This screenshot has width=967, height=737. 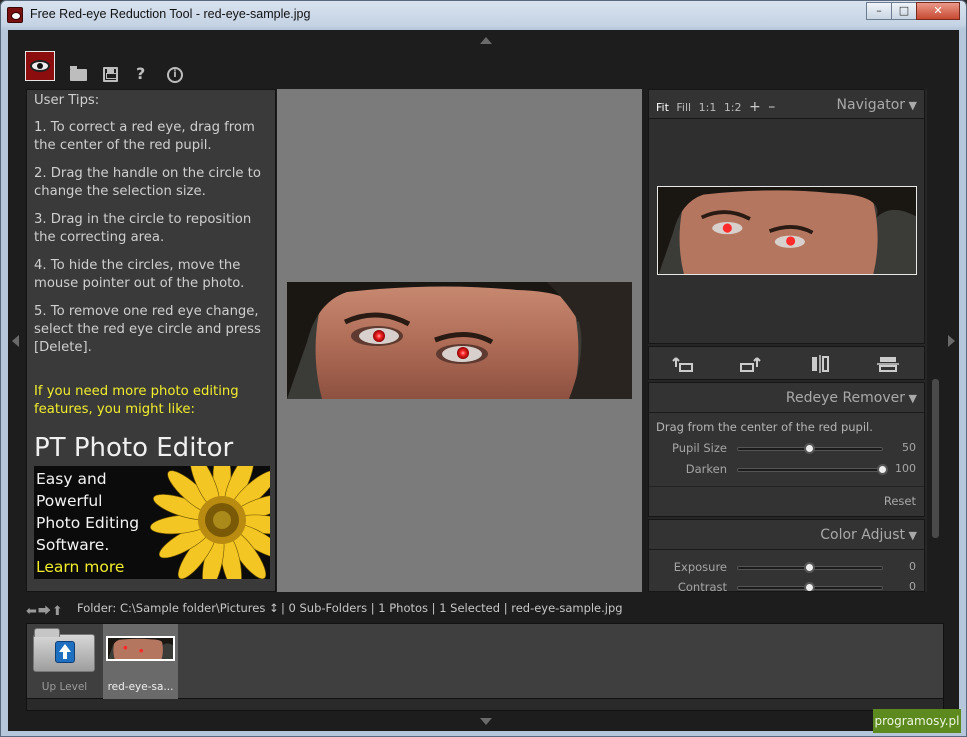 I want to click on photo-thumbnail, so click(x=140, y=648).